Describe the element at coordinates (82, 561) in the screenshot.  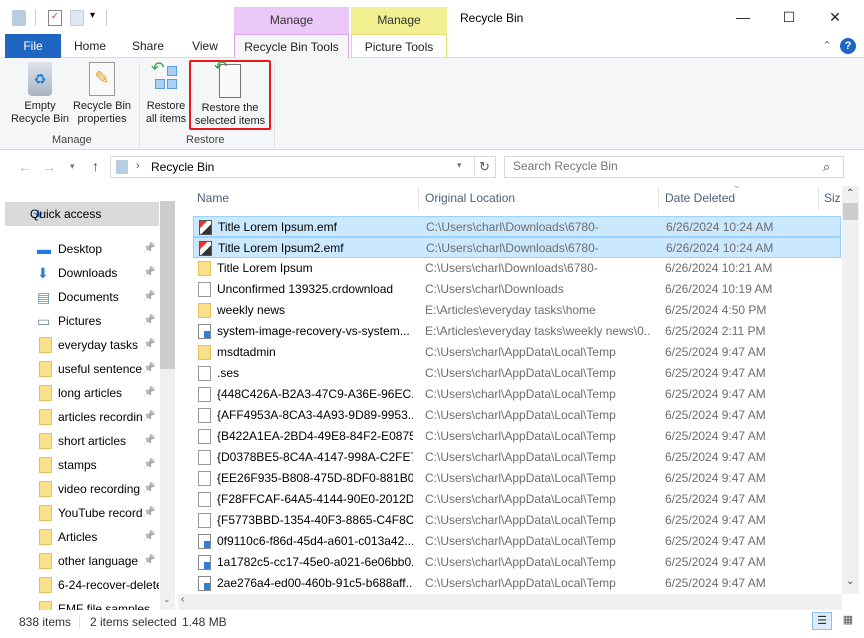
I see `sidebar-item: other language 📌` at that location.